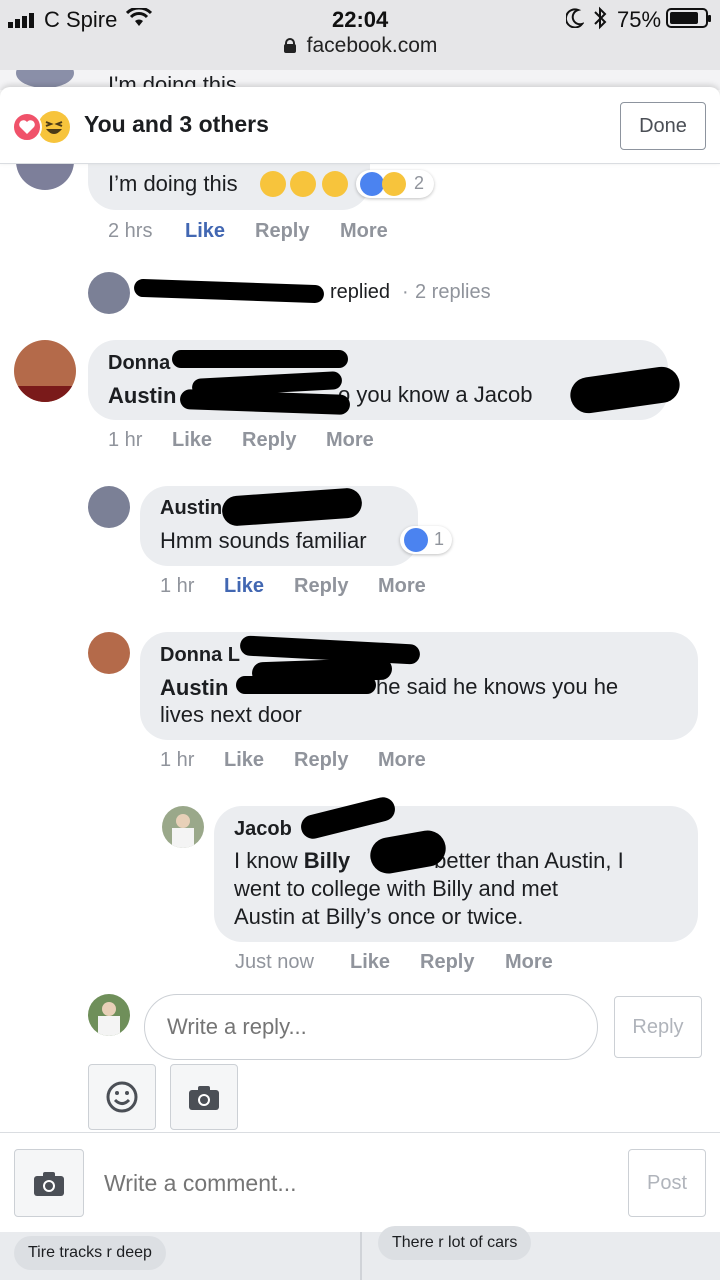  I want to click on wifi-icon, so click(139, 19).